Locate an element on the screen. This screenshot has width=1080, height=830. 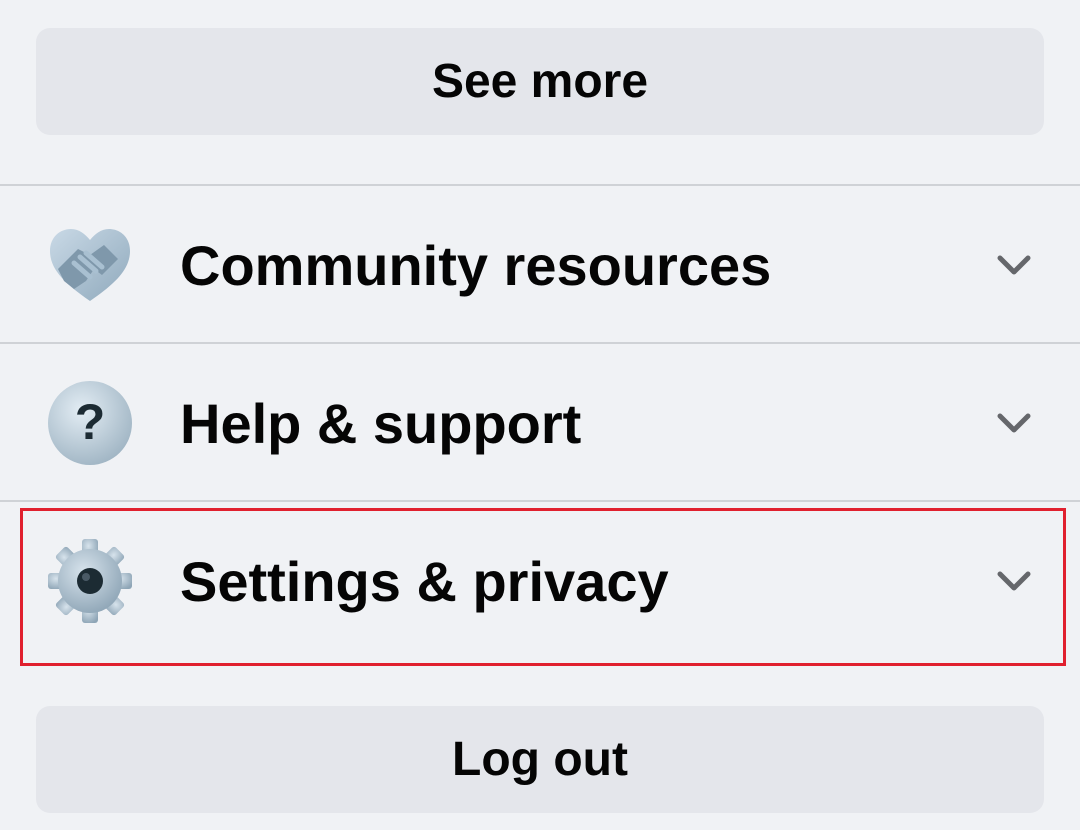
question-mark-icon: ? is located at coordinates (90, 423).